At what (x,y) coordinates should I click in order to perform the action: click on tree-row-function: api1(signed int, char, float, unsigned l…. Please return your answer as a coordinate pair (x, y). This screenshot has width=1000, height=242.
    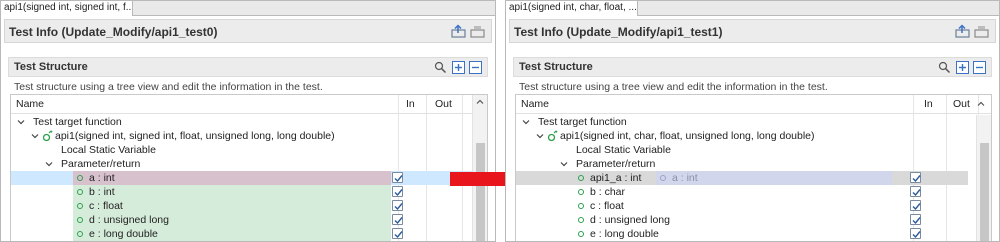
    Looking at the image, I should click on (749, 136).